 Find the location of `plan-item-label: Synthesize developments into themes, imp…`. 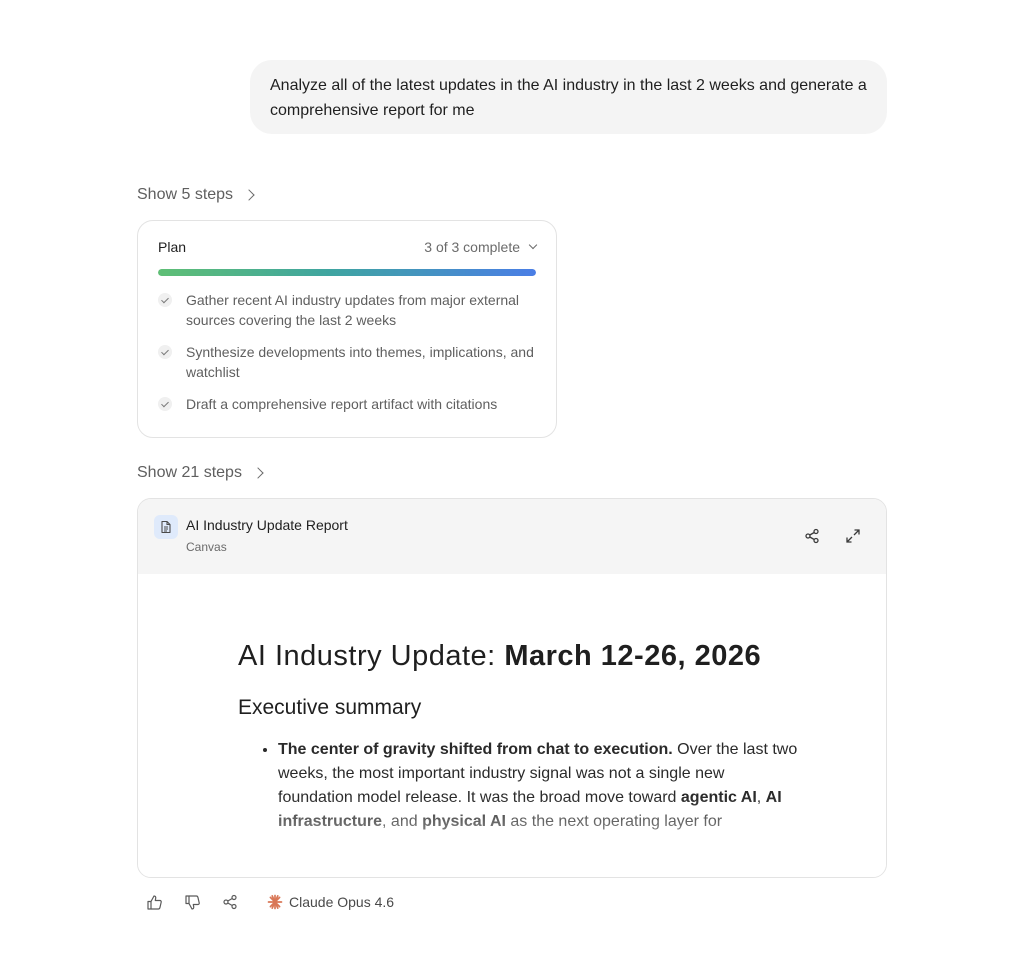

plan-item-label: Synthesize developments into themes, imp… is located at coordinates (360, 362).